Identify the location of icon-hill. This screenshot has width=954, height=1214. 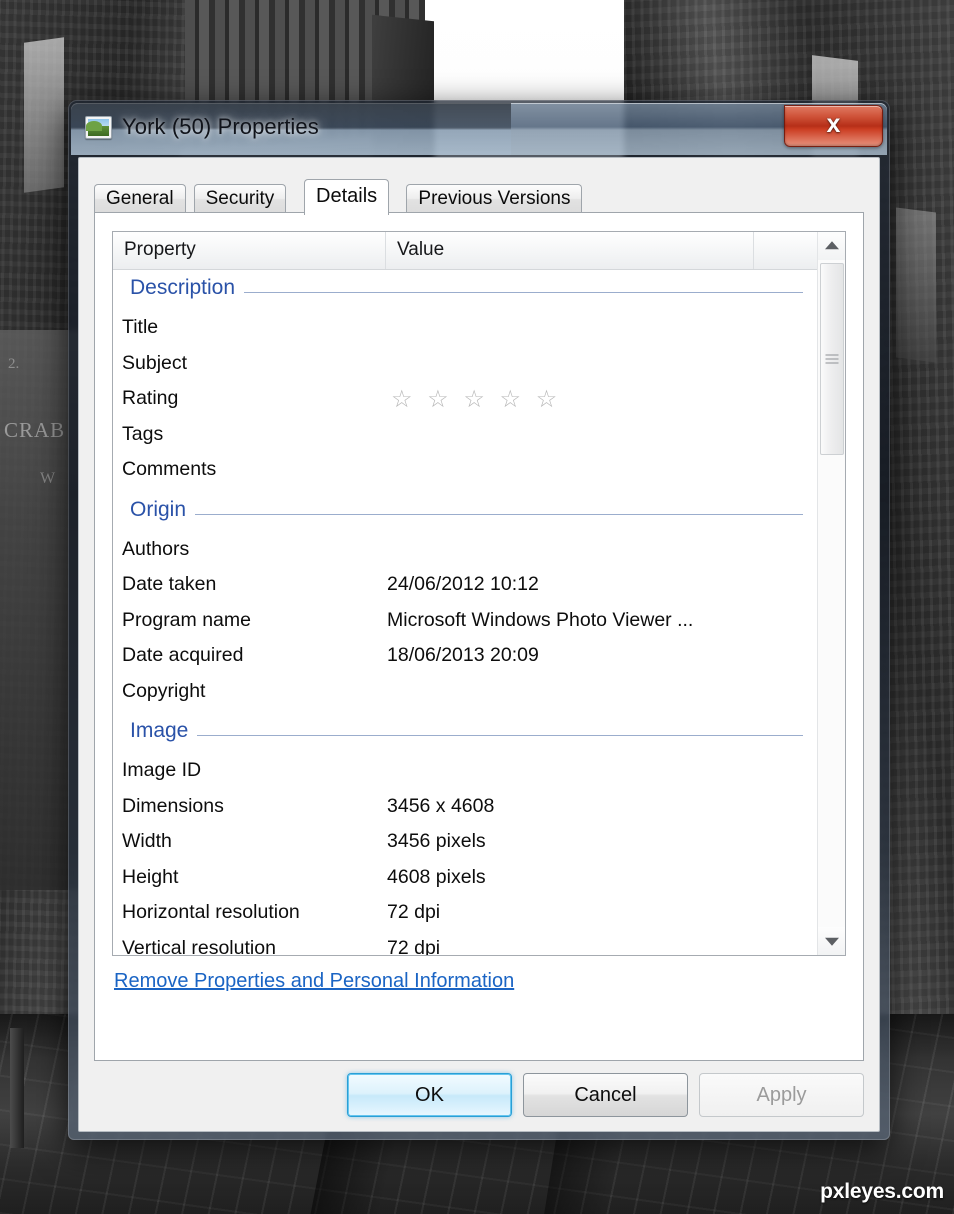
(97, 128).